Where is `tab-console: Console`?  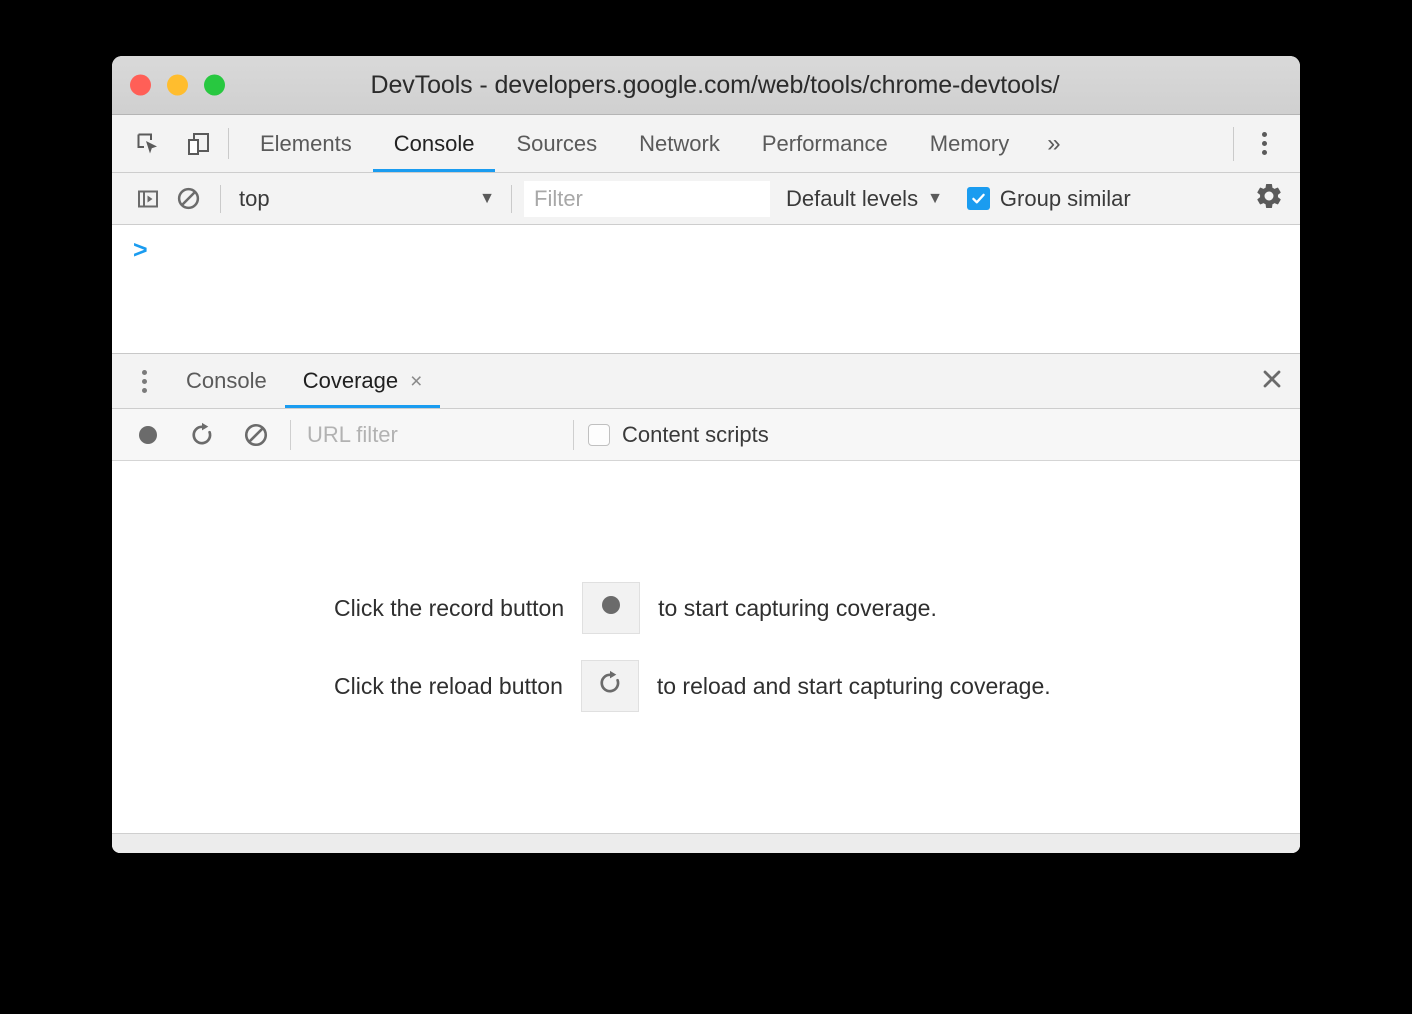 tab-console: Console is located at coordinates (434, 143).